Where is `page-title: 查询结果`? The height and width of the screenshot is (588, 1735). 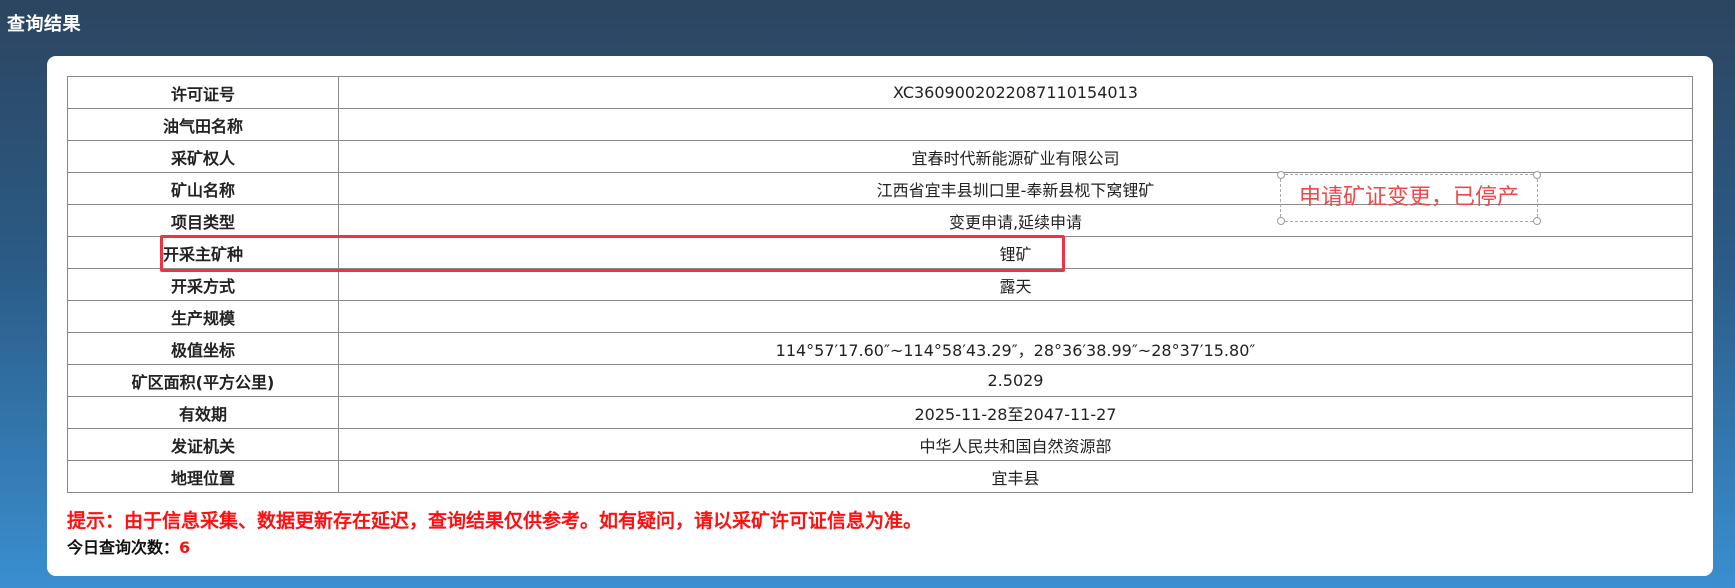 page-title: 查询结果 is located at coordinates (44, 24).